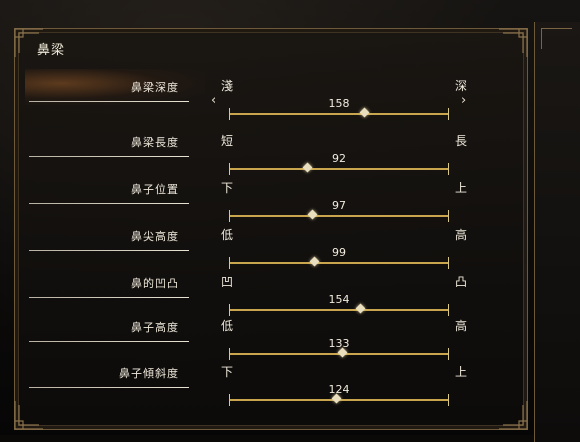 The height and width of the screenshot is (442, 580). What do you see at coordinates (155, 189) in the screenshot?
I see `slider-label: 鼻子位置` at bounding box center [155, 189].